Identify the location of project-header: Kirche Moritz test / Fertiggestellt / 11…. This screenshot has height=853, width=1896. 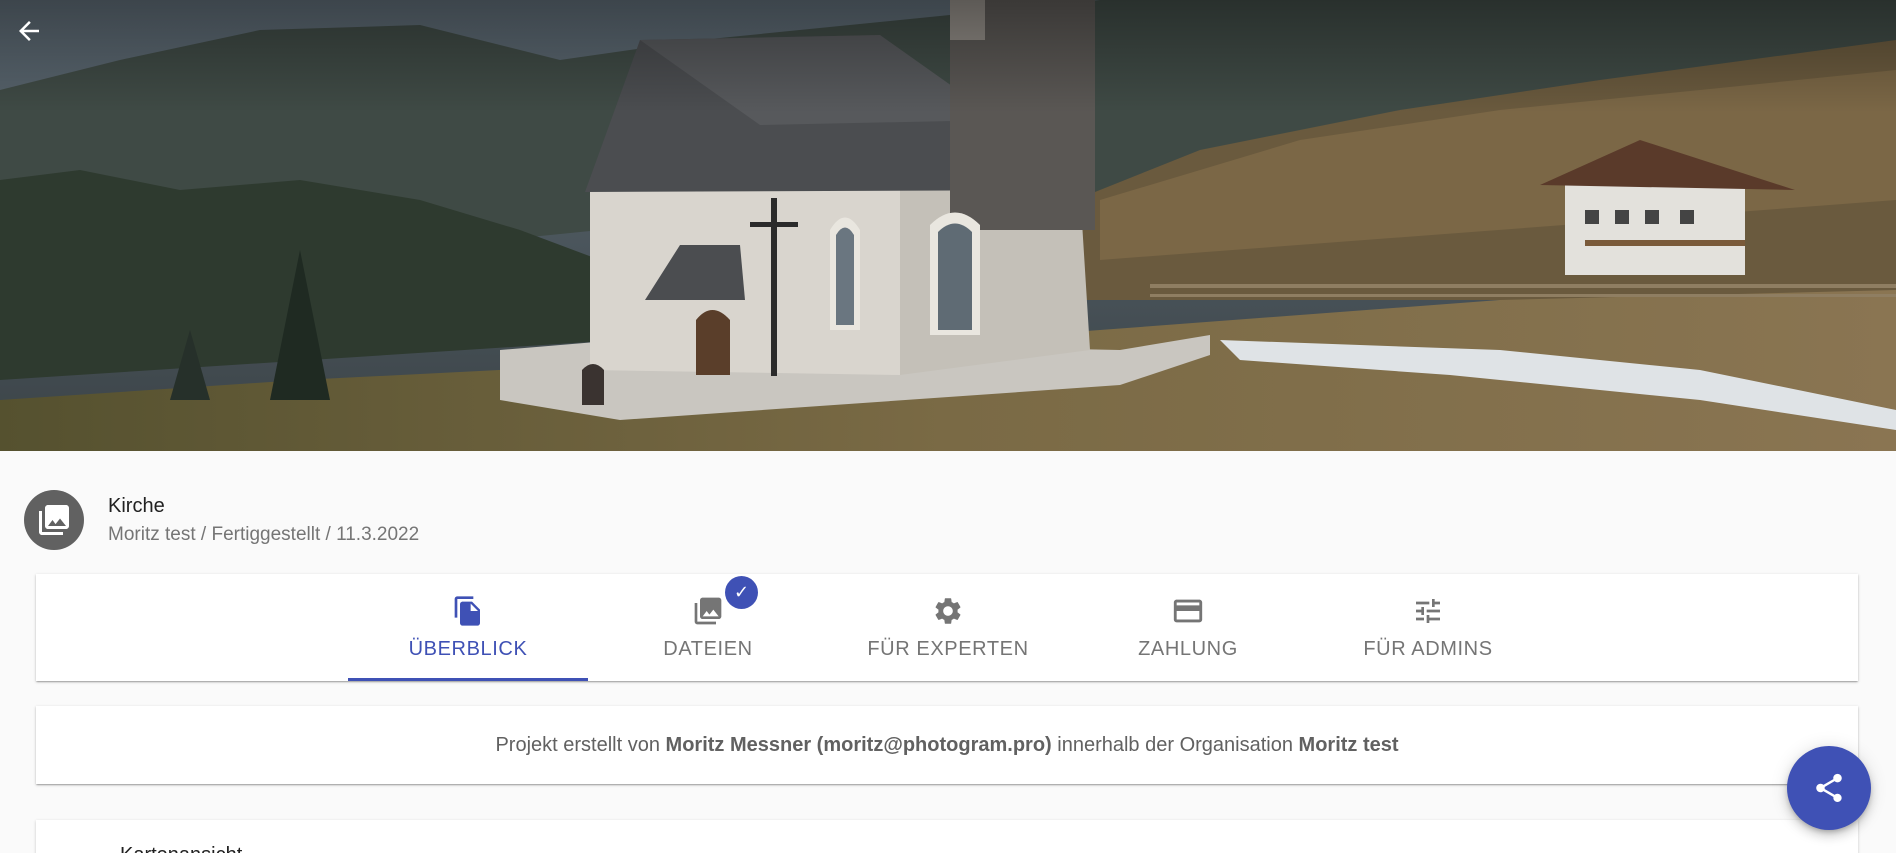
(221, 520).